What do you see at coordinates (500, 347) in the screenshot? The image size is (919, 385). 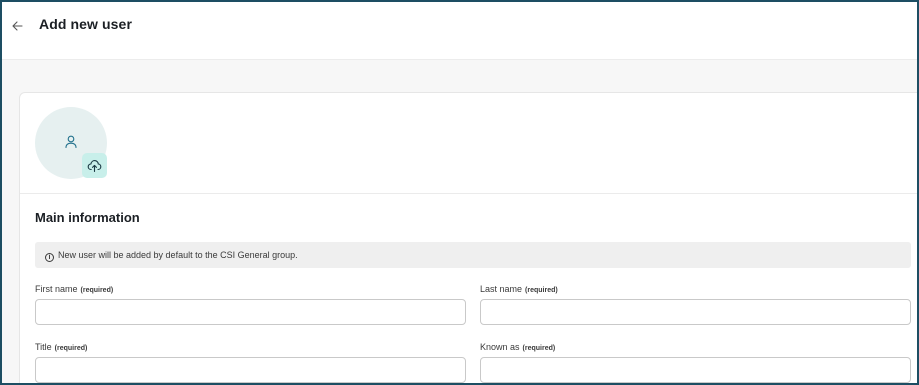 I see `known-as-label-text: Known as` at bounding box center [500, 347].